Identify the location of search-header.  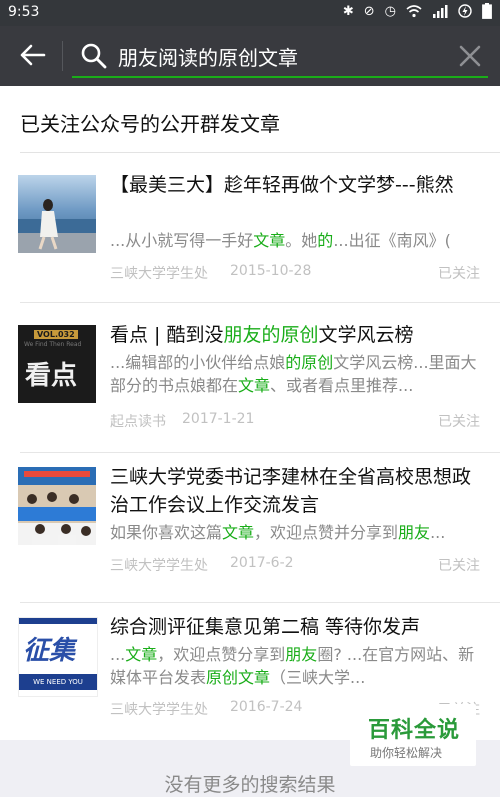
(250, 56).